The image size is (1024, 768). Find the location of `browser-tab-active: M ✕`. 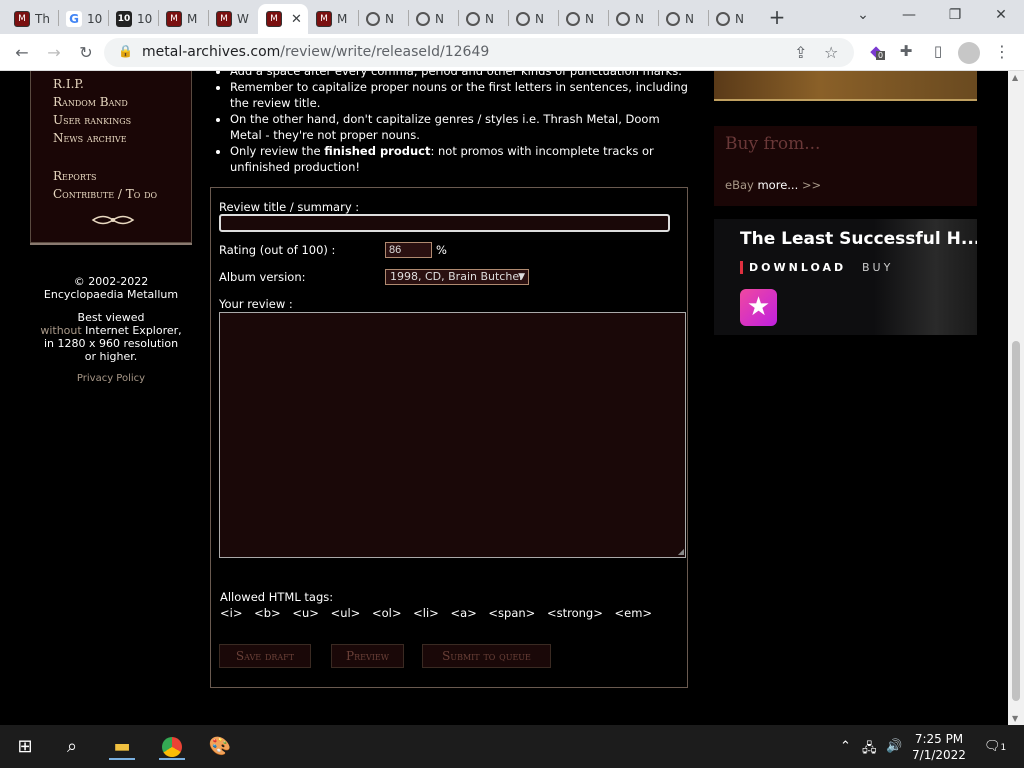

browser-tab-active: M ✕ is located at coordinates (283, 19).